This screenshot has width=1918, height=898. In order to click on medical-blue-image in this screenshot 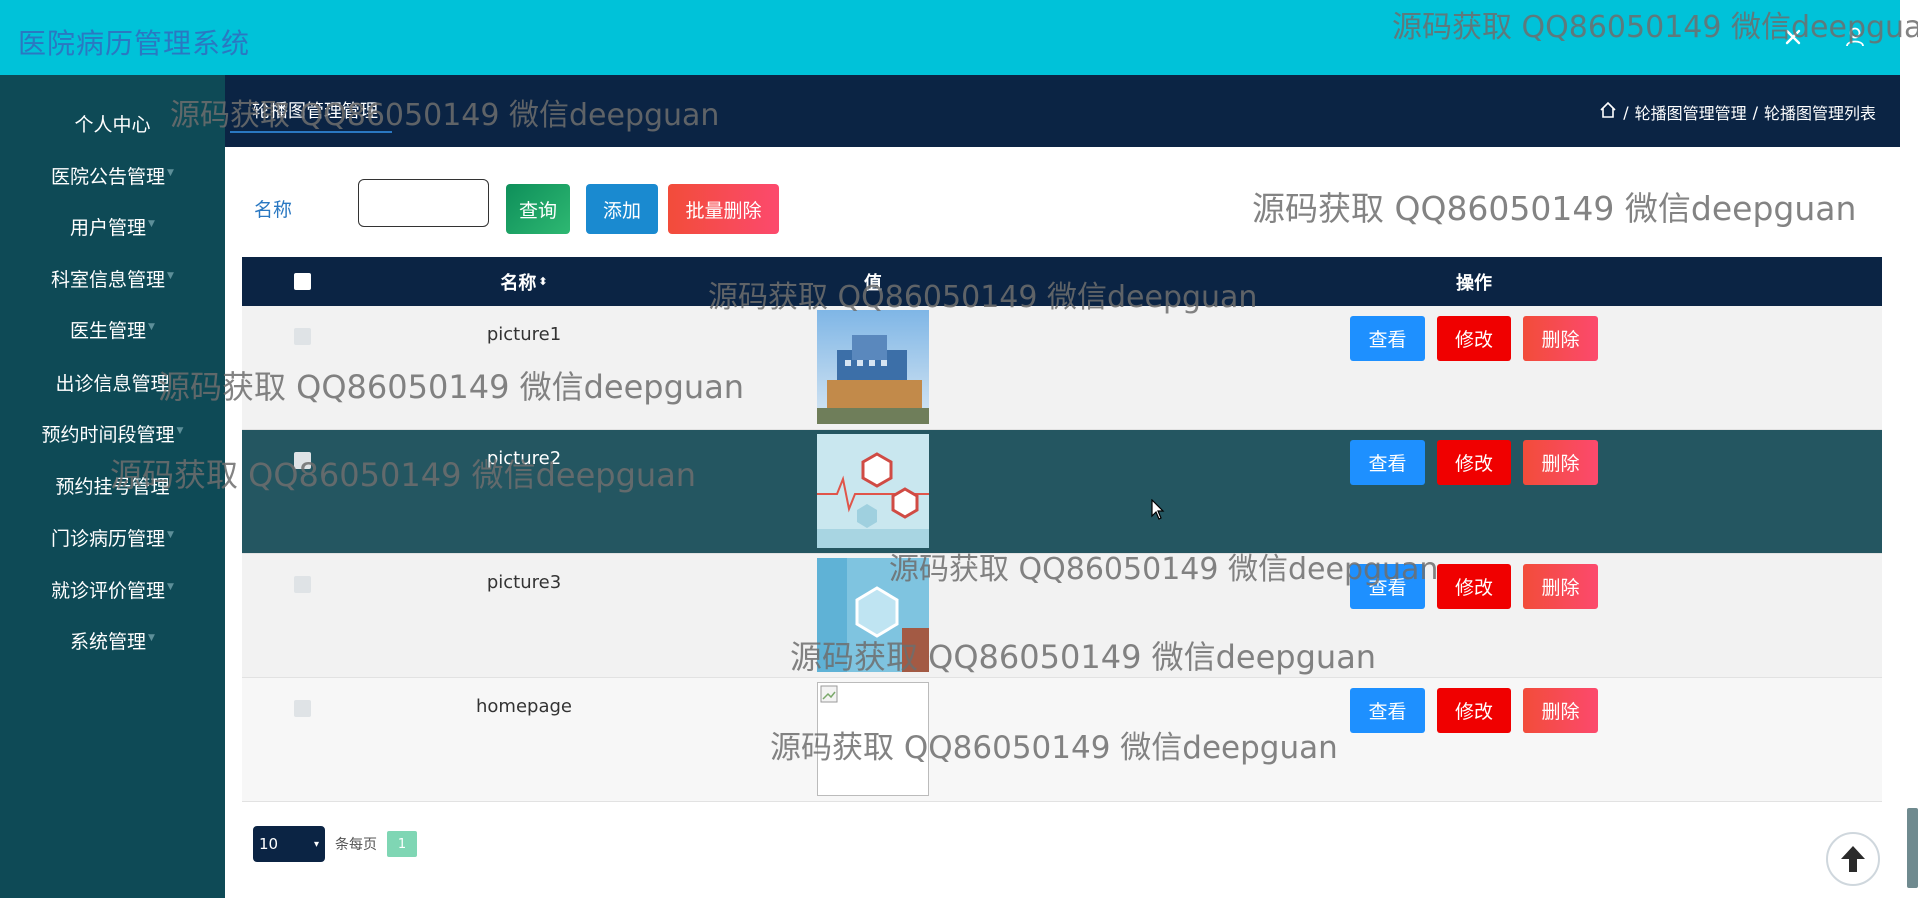, I will do `click(873, 615)`.